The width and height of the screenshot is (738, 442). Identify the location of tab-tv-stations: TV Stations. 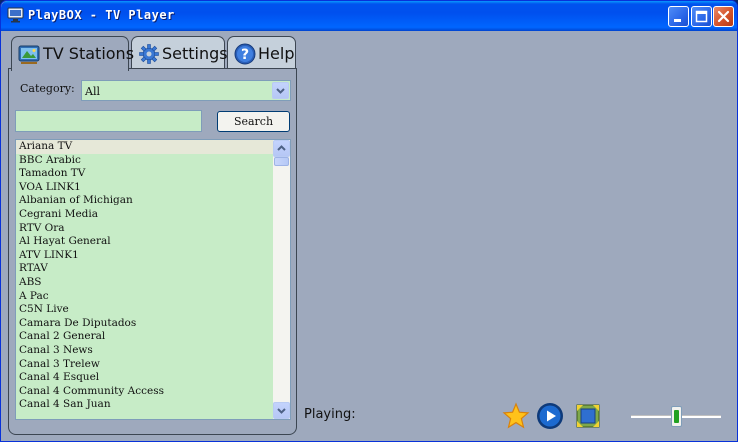
(72, 53).